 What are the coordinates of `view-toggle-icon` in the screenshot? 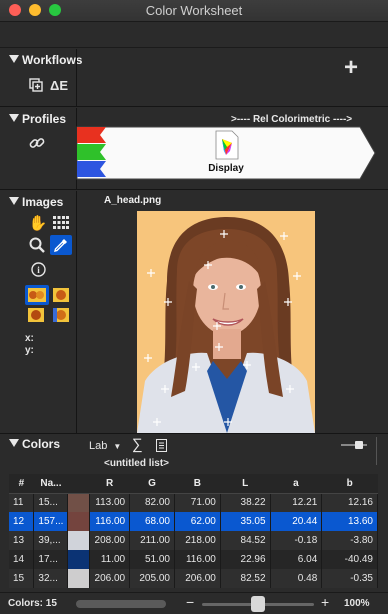 It's located at (354, 445).